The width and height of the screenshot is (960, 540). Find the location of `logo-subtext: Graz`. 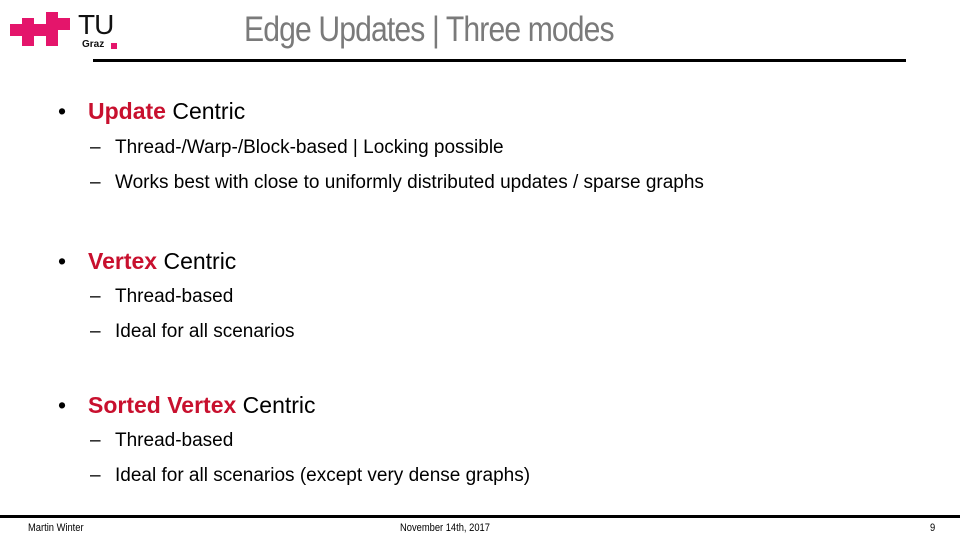

logo-subtext: Graz is located at coordinates (93, 44).